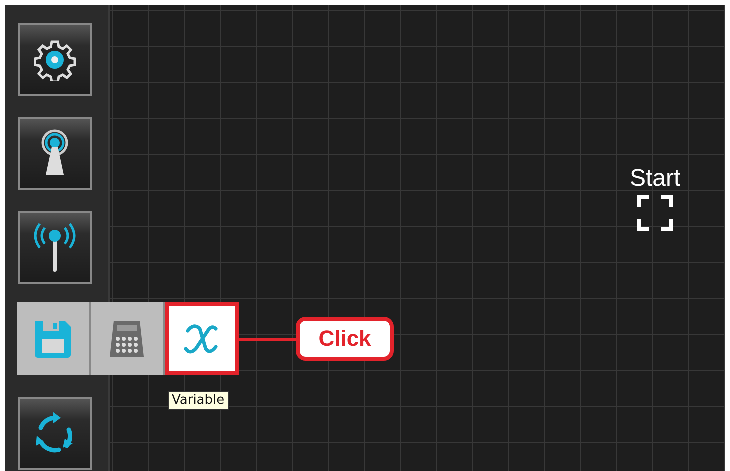  What do you see at coordinates (655, 179) in the screenshot?
I see `start-node-label: Start` at bounding box center [655, 179].